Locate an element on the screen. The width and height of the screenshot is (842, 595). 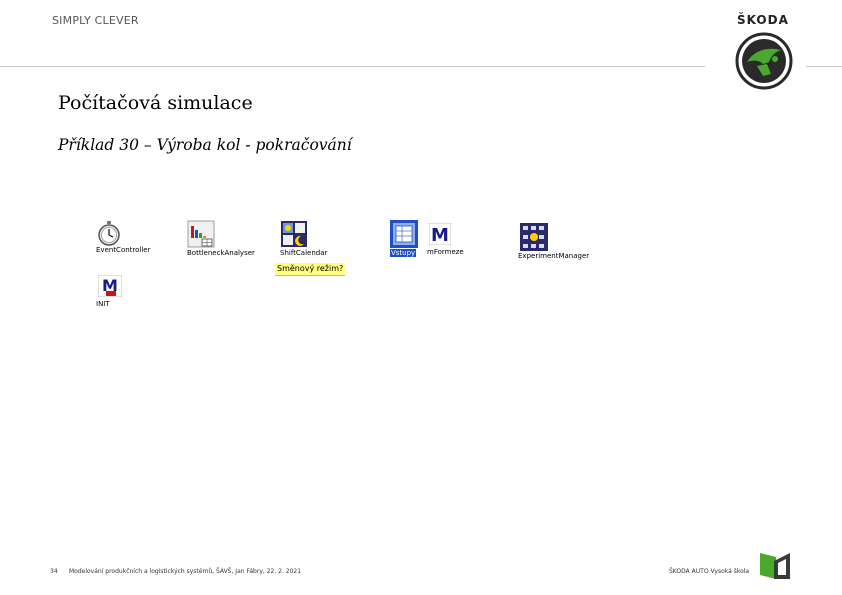
init-method-icon: M is located at coordinates (110, 286).